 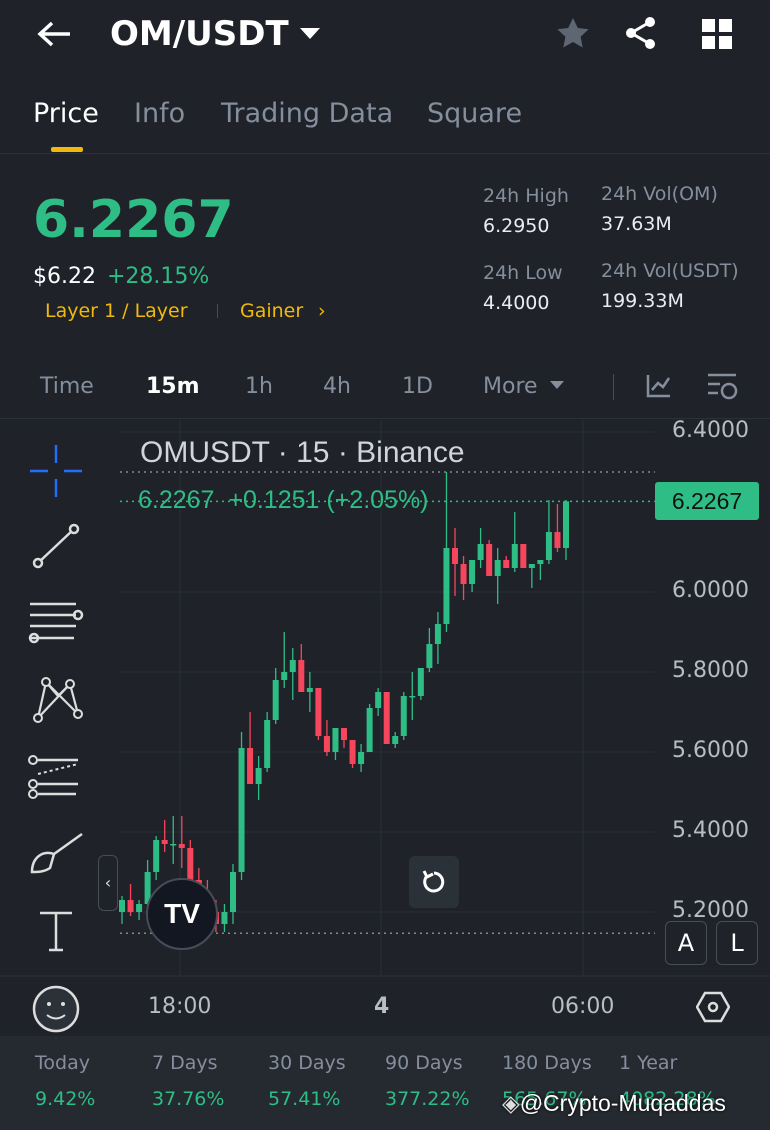 I want to click on perf-value: 37.76%, so click(x=188, y=1099).